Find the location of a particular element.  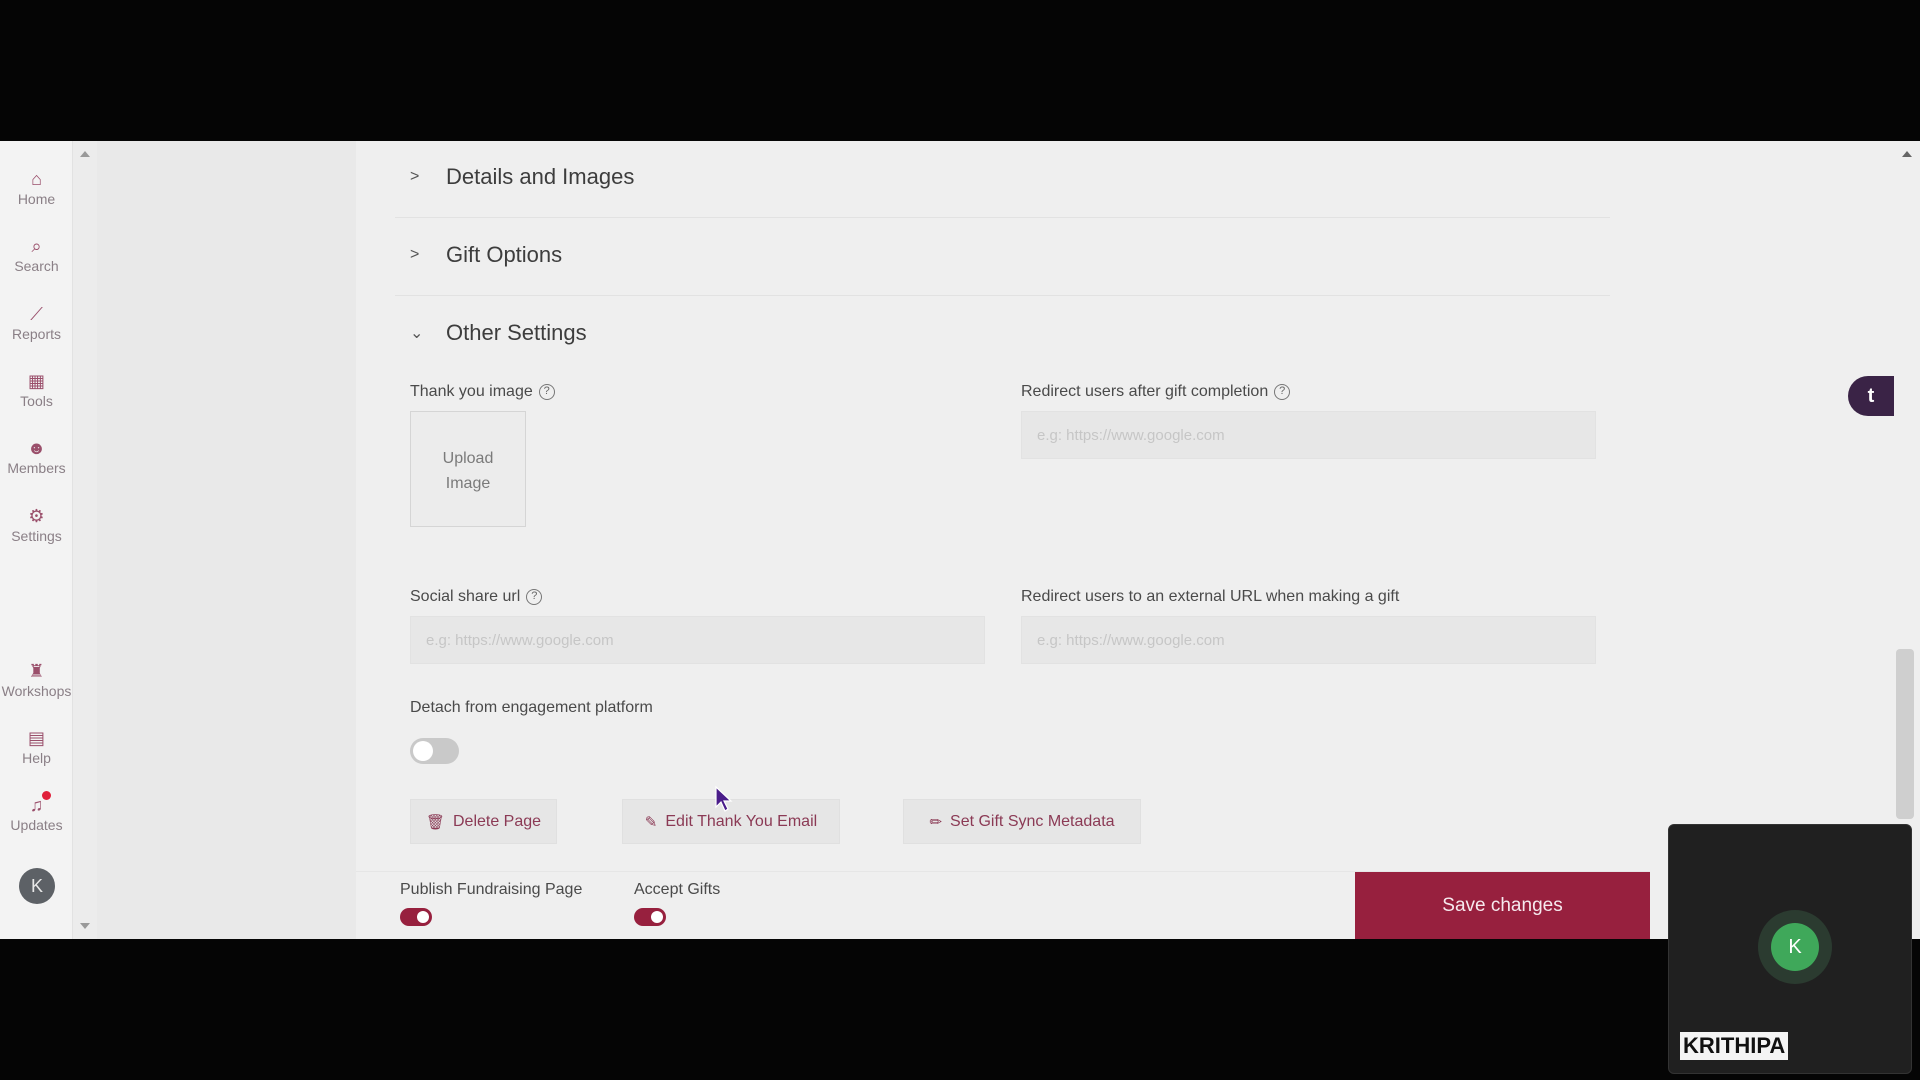

label-text: Publish Fundraising Page is located at coordinates (491, 889).